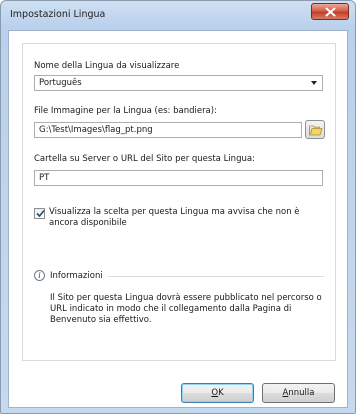 The width and height of the screenshot is (358, 416). I want to click on close-button, so click(330, 11).